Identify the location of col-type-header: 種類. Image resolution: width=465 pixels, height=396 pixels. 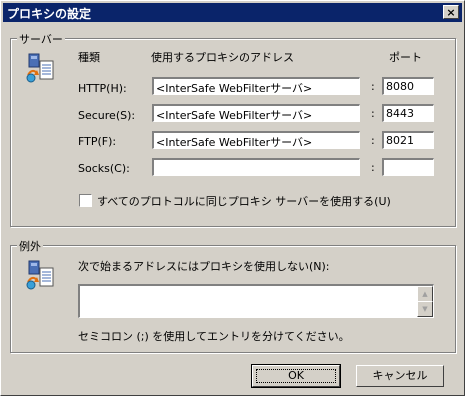
(89, 57).